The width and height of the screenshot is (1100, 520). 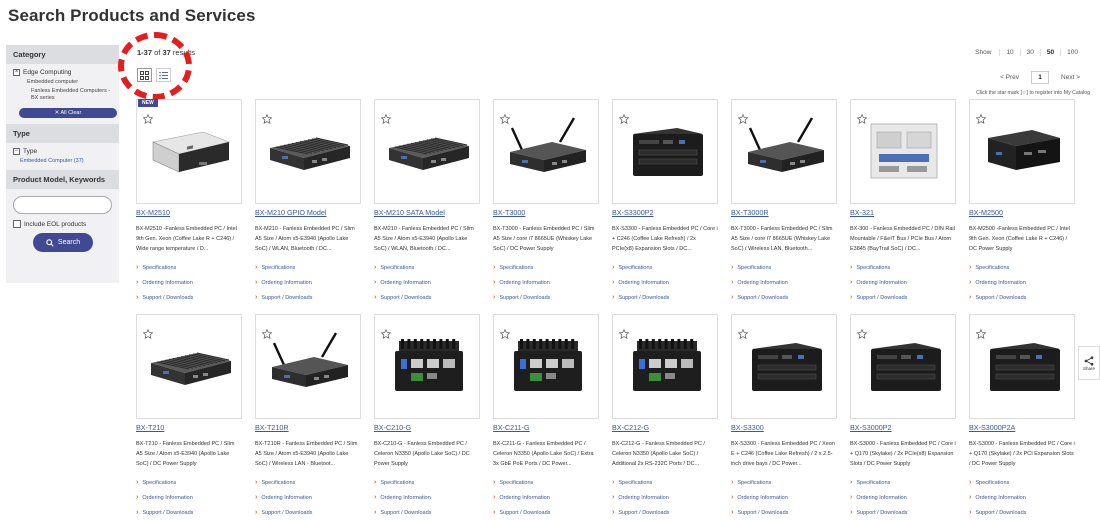 I want to click on eol-checkbox, so click(x=17, y=224).